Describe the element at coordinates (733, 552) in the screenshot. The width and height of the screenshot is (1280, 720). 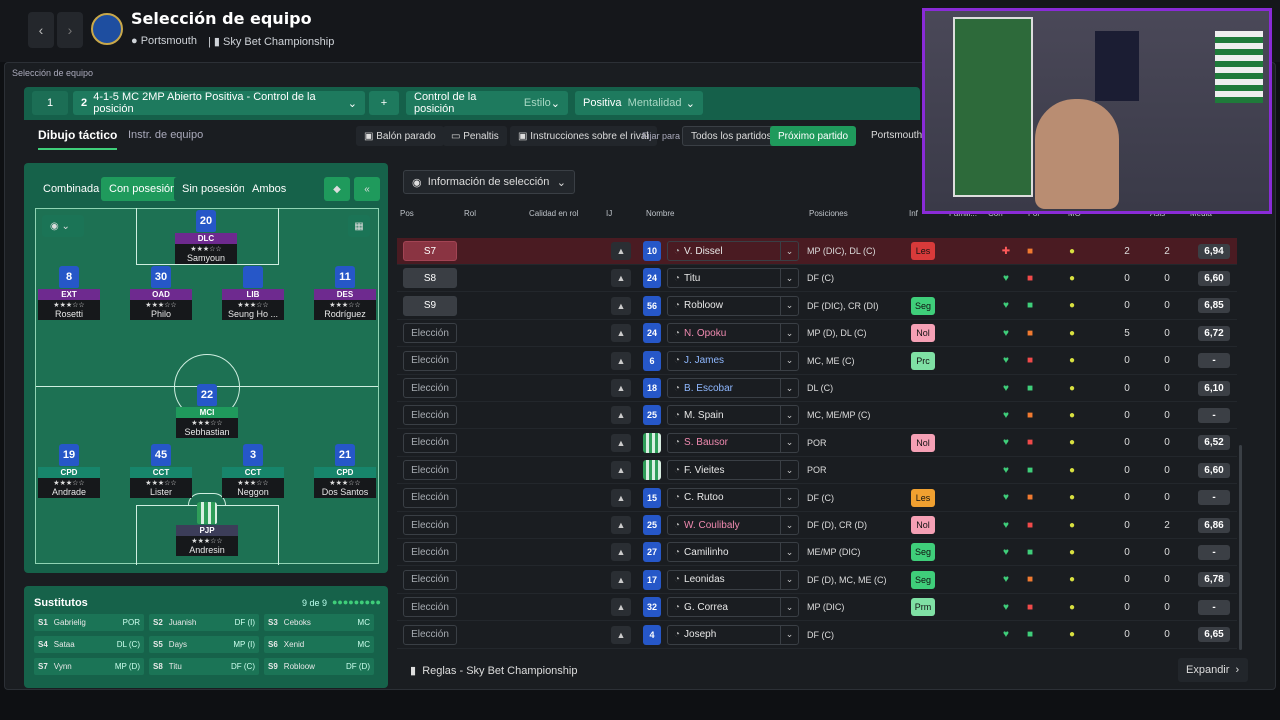
I see `player-name-box: ◔ Camilinho ⌄` at that location.